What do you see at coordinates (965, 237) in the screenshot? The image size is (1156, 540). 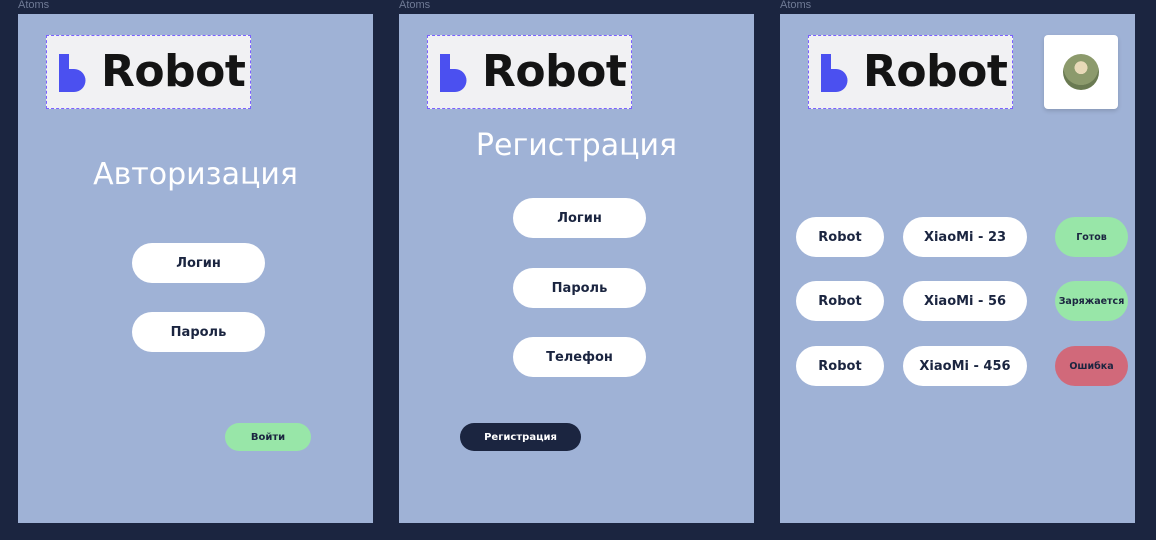 I see `robot-model: XiaoMi - 23` at bounding box center [965, 237].